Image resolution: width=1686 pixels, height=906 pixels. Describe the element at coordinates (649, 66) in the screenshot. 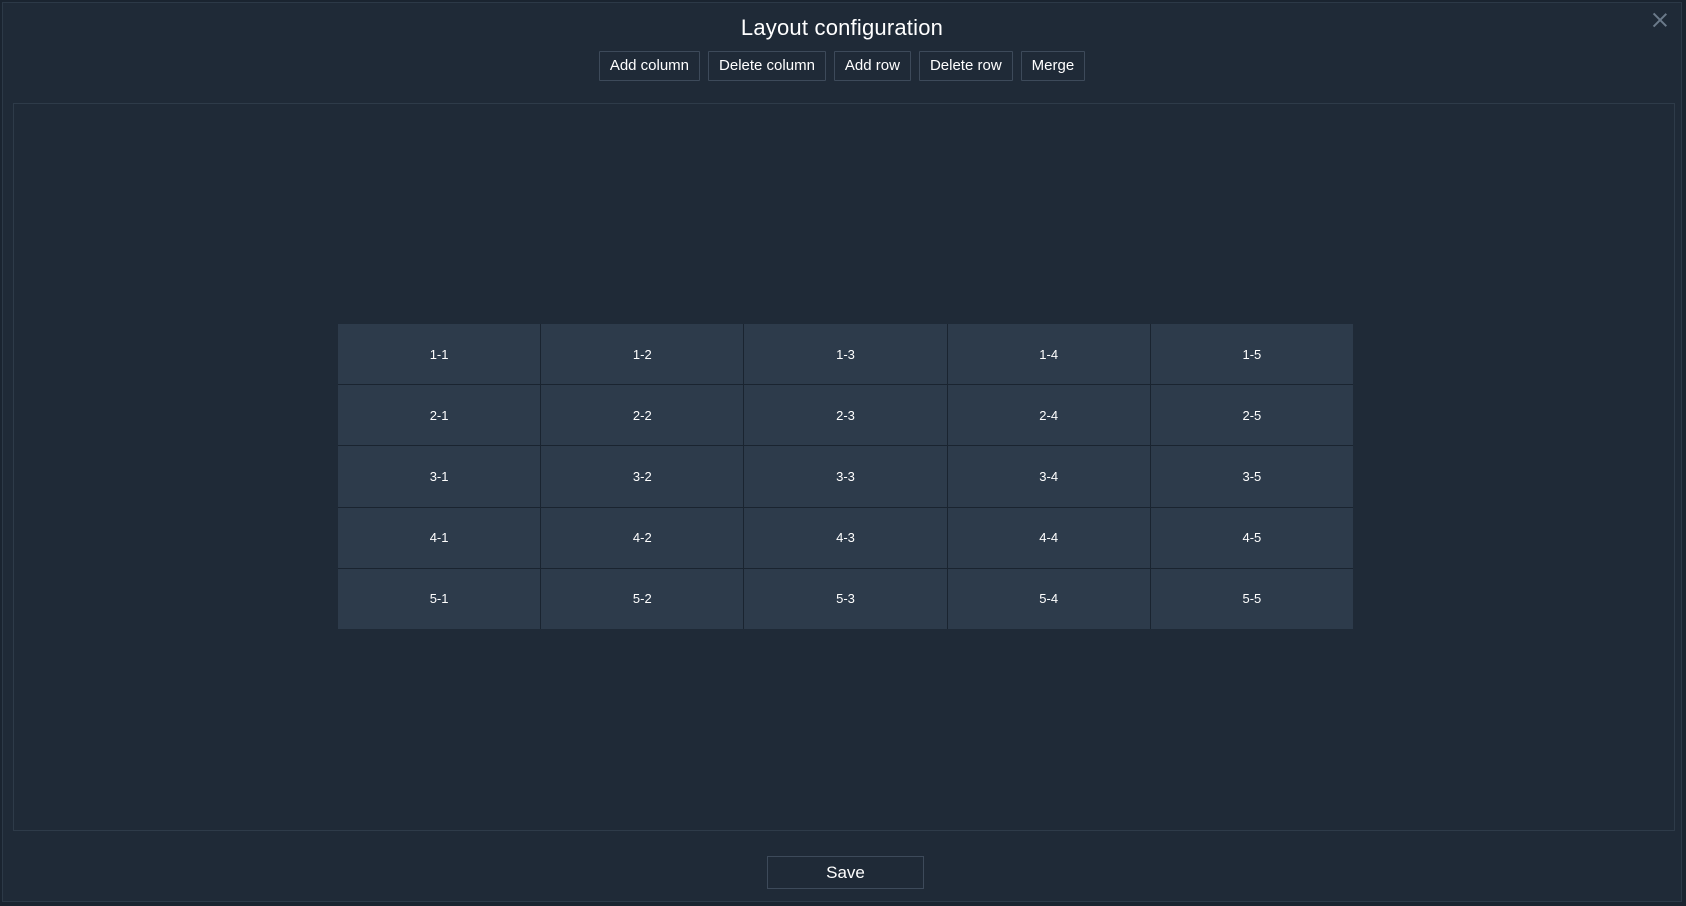

I see `add-column-button: Add column` at that location.